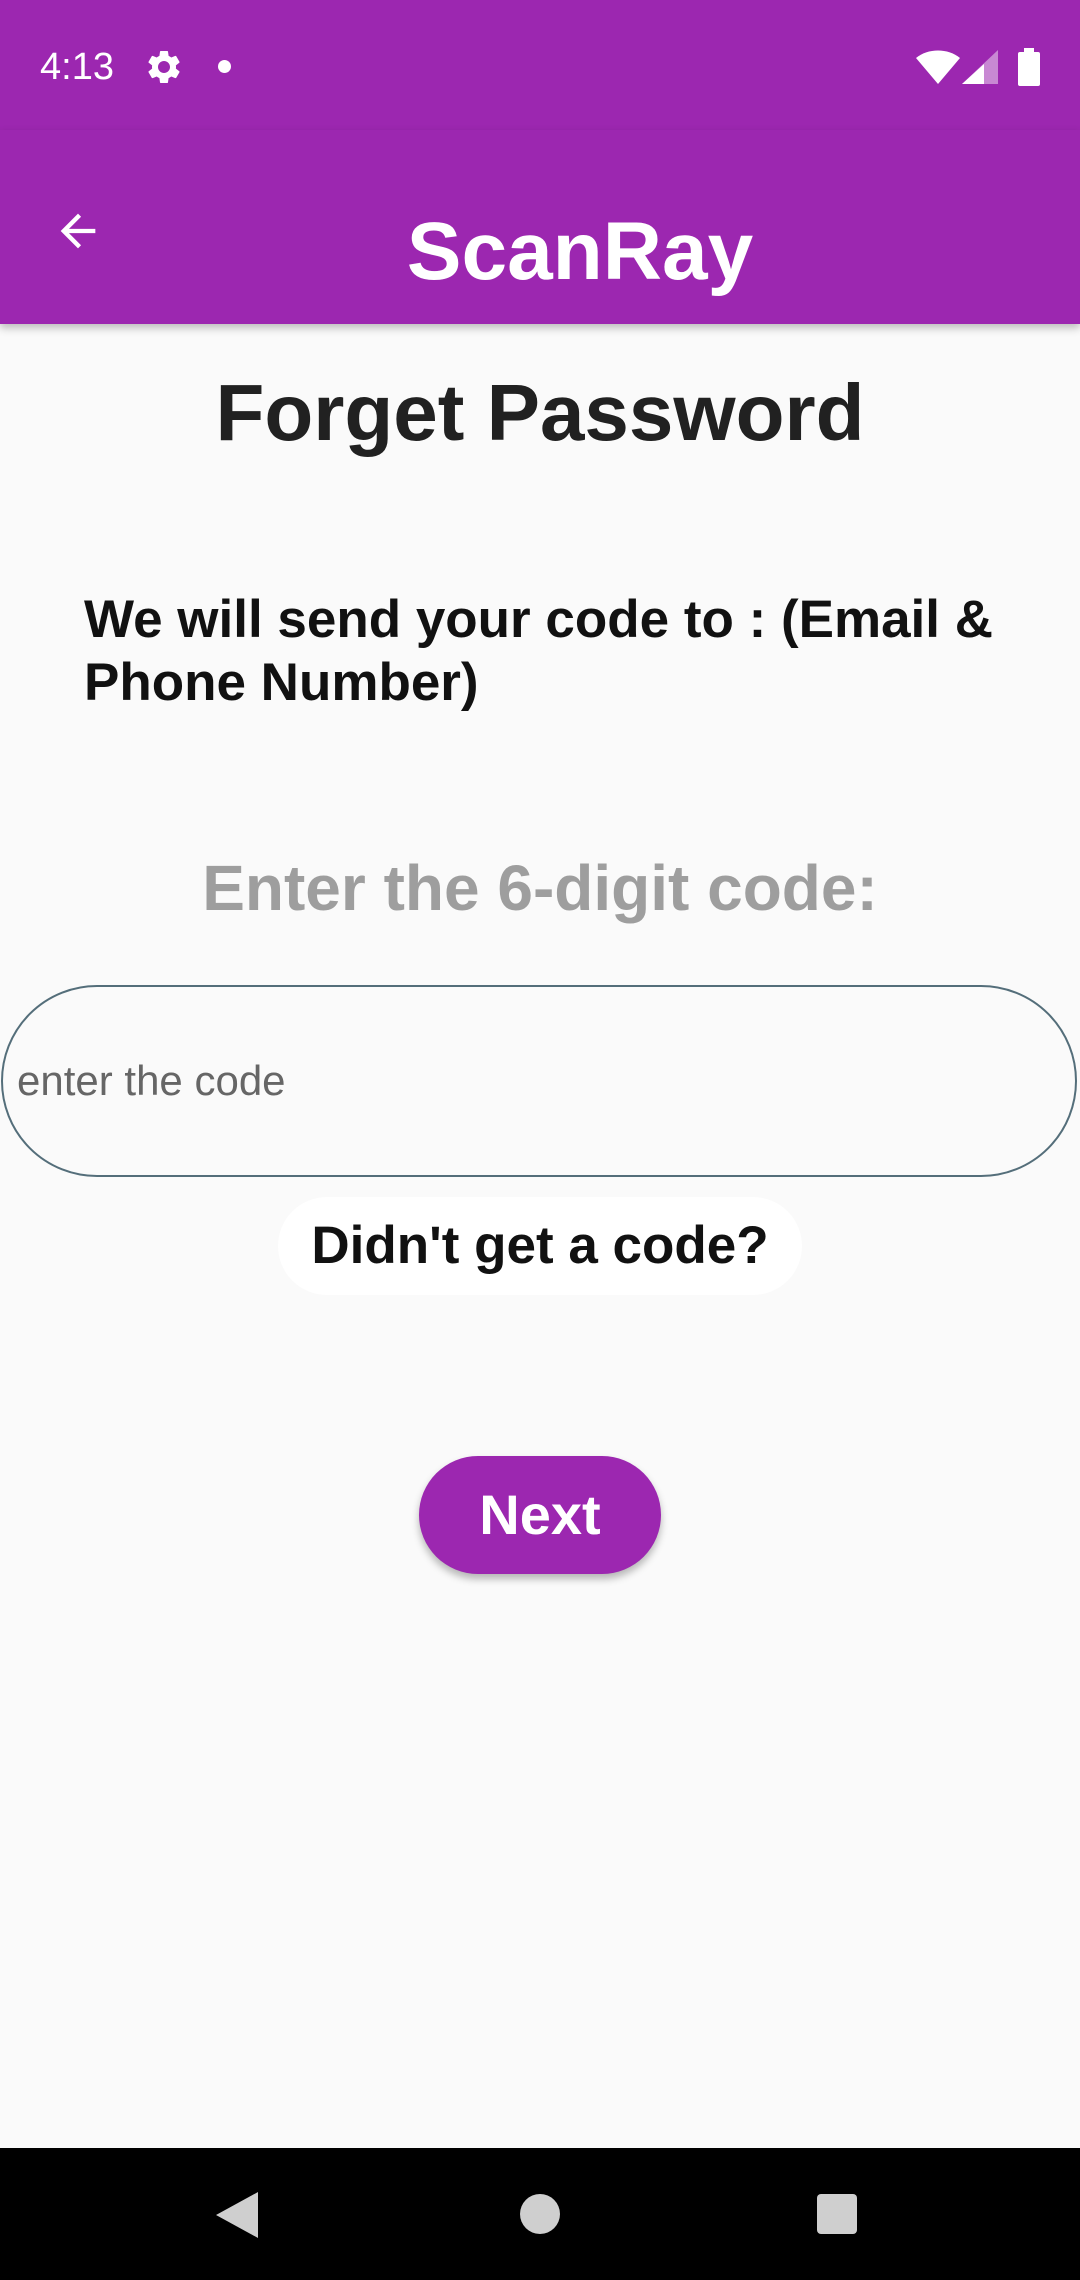  I want to click on app-title: ScanRay, so click(580, 251).